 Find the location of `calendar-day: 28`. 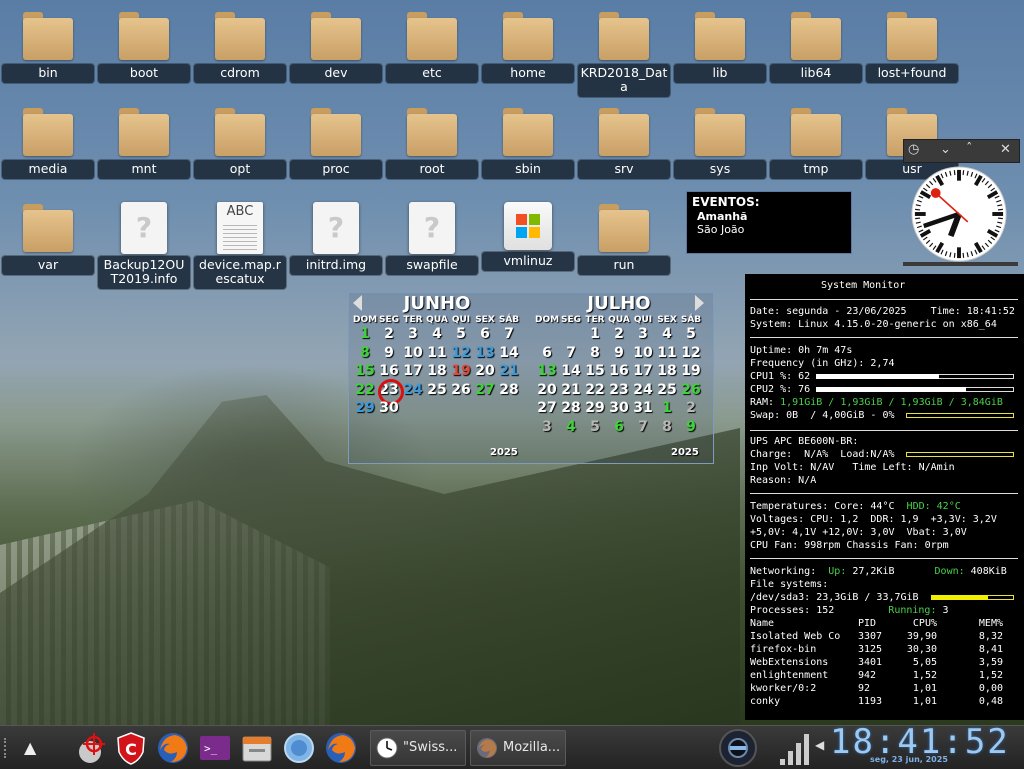

calendar-day: 28 is located at coordinates (571, 408).